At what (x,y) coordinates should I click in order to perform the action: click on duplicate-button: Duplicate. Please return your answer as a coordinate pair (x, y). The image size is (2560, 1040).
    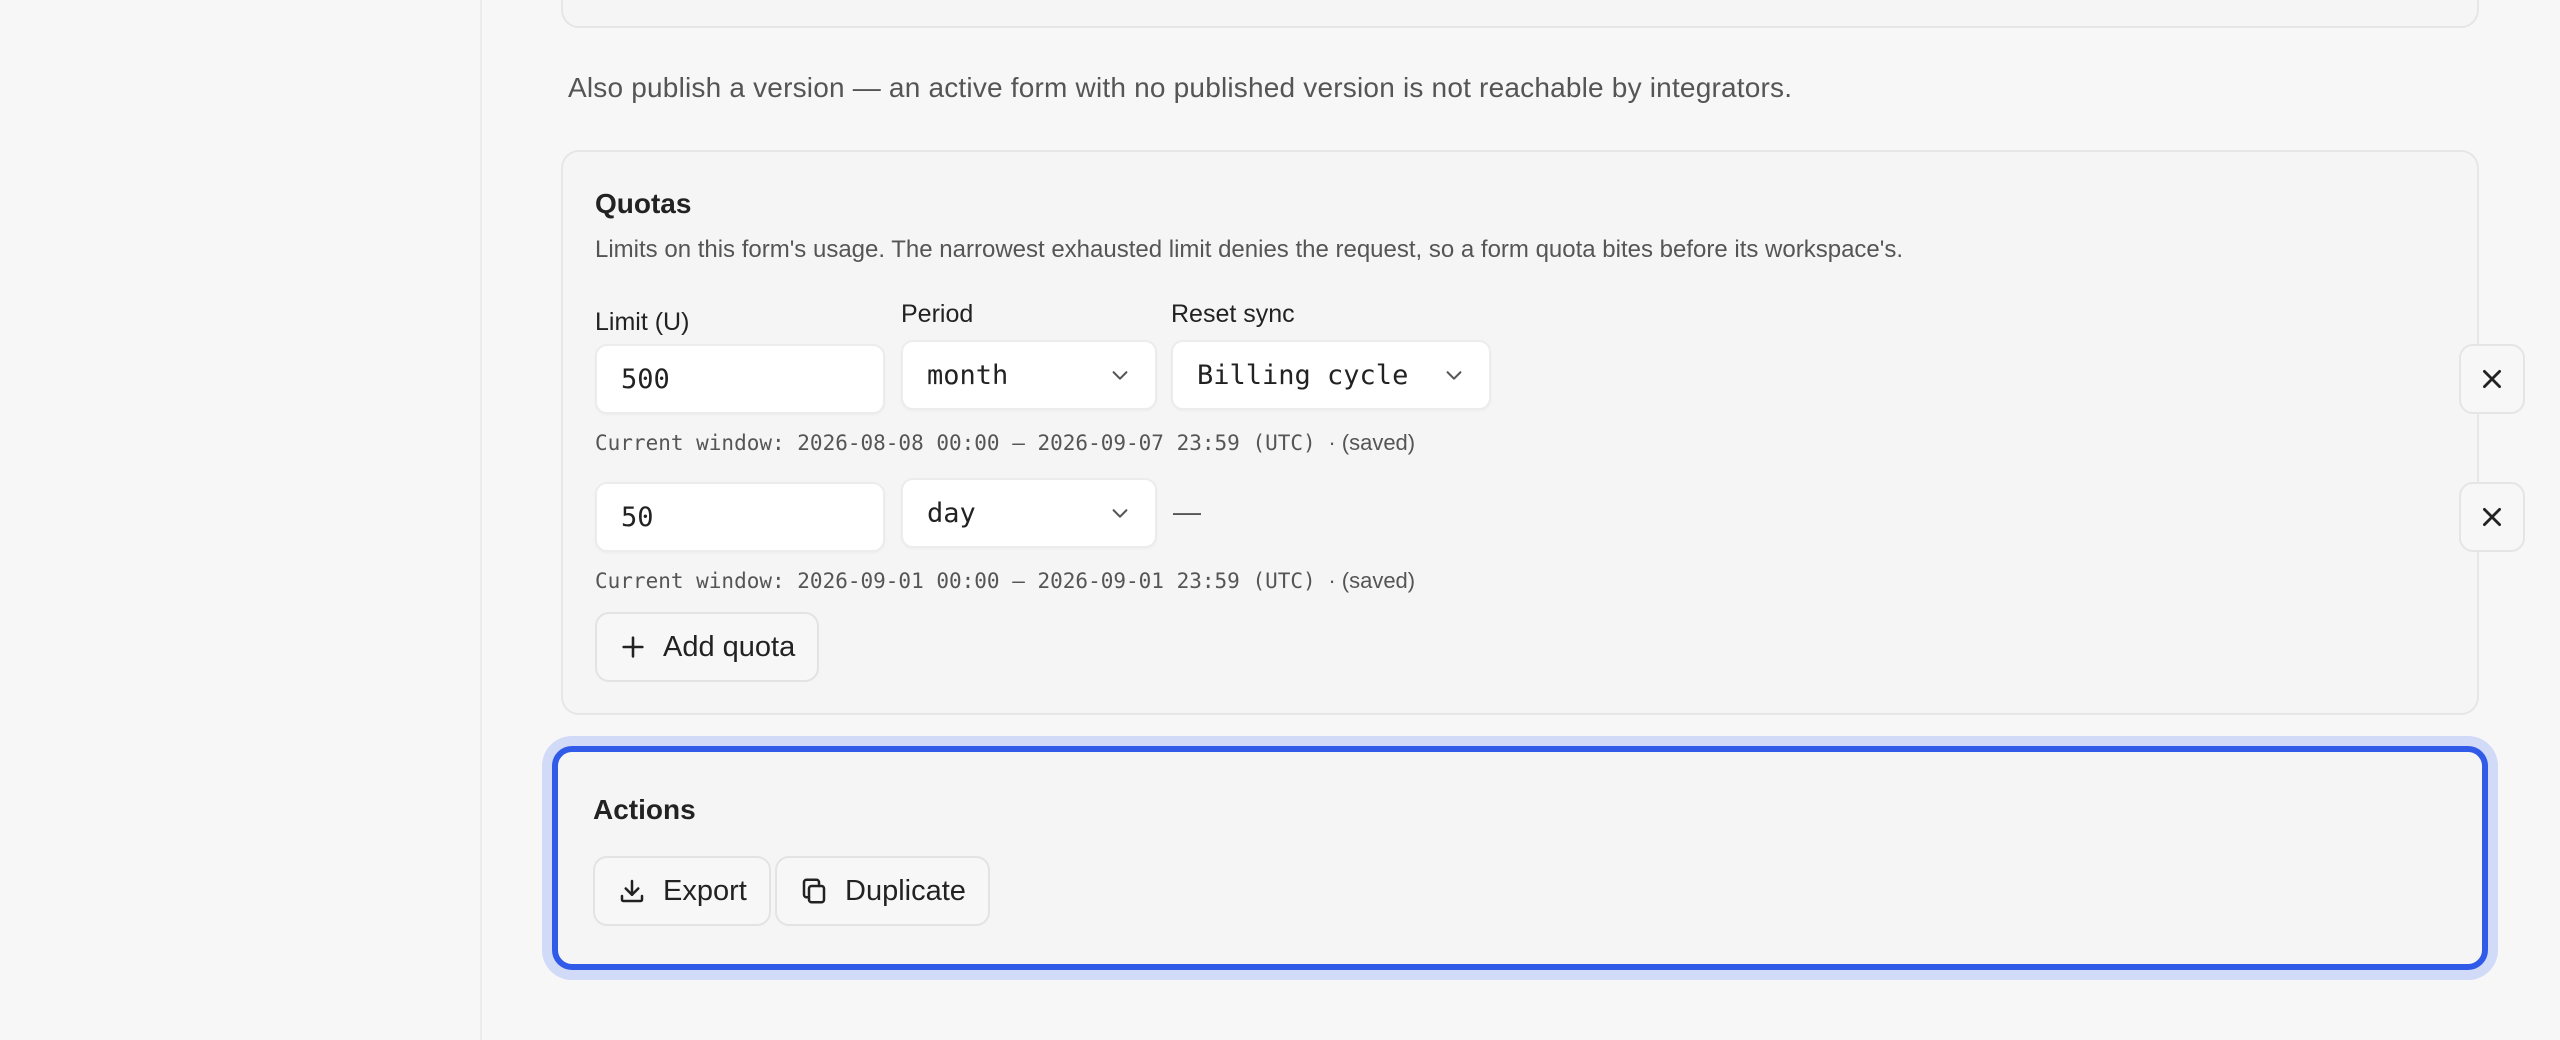
    Looking at the image, I should click on (882, 891).